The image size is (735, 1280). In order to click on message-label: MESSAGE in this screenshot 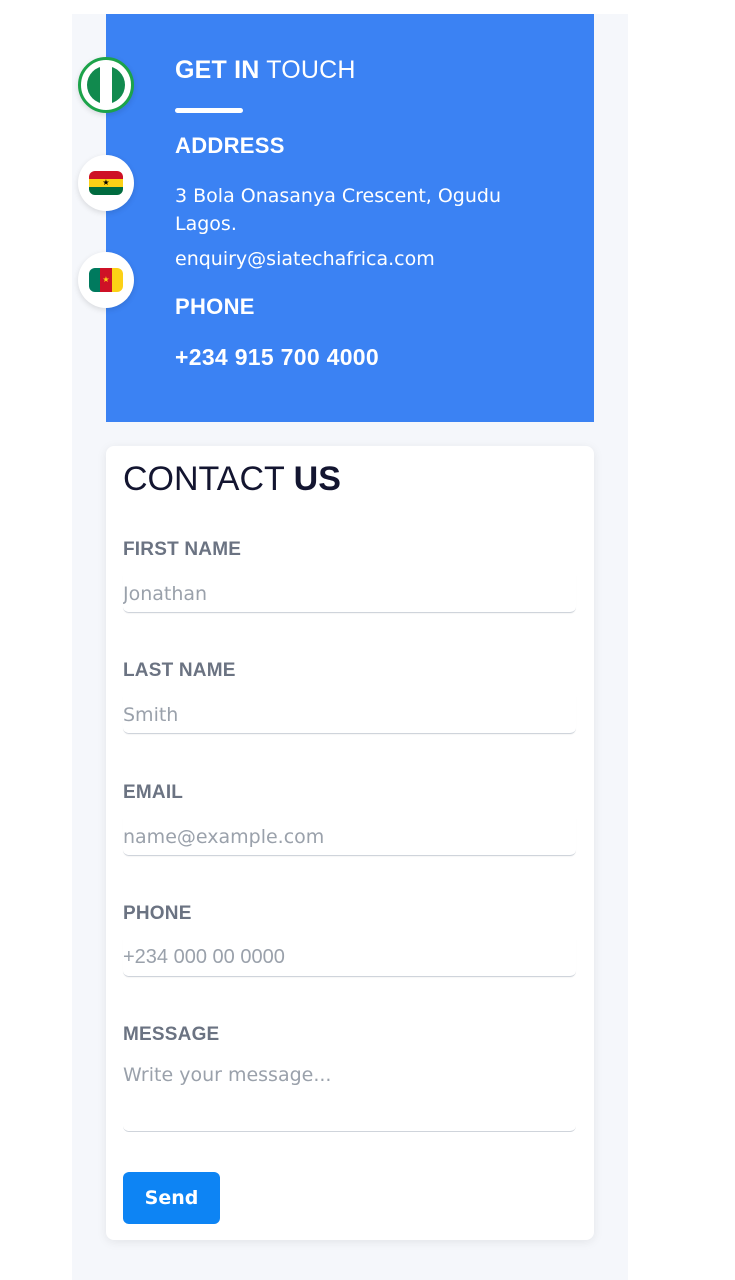, I will do `click(171, 1034)`.